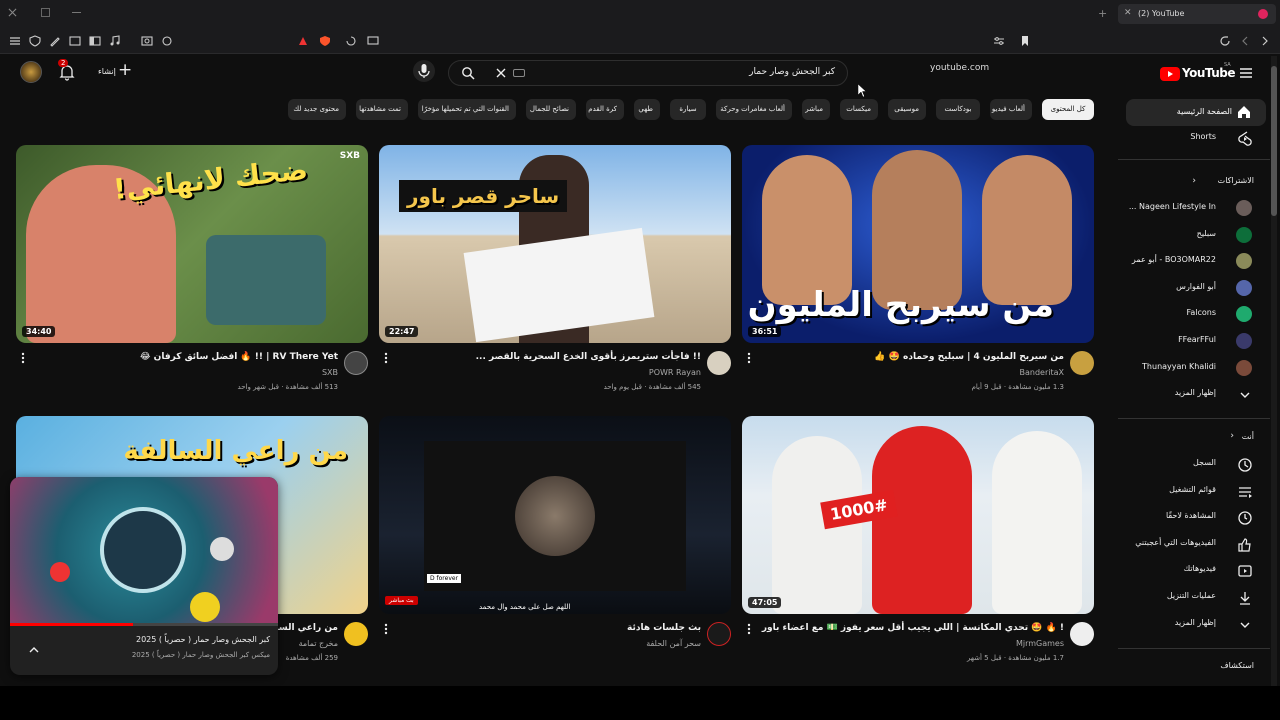  Describe the element at coordinates (325, 41) in the screenshot. I see `brave-shield-icon` at that location.